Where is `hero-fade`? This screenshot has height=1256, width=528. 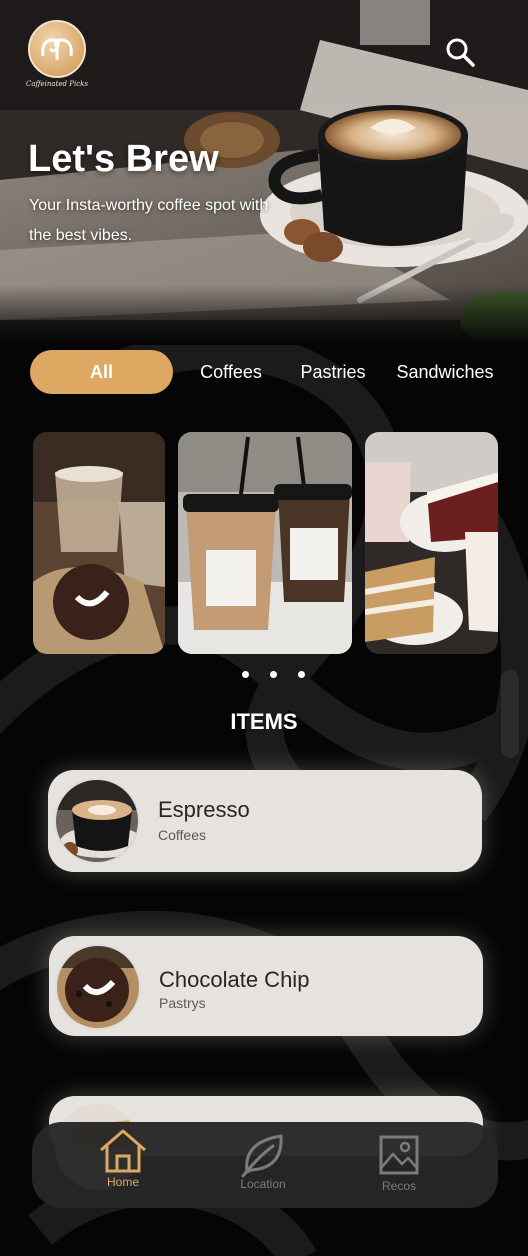
hero-fade is located at coordinates (264, 315).